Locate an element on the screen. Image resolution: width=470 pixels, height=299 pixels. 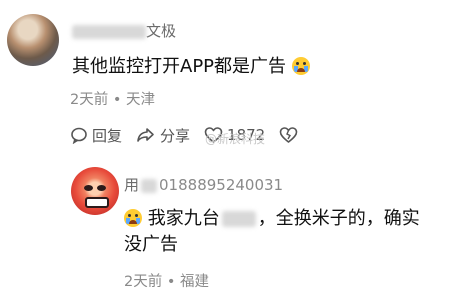
broken-heart-icon is located at coordinates (288, 135).